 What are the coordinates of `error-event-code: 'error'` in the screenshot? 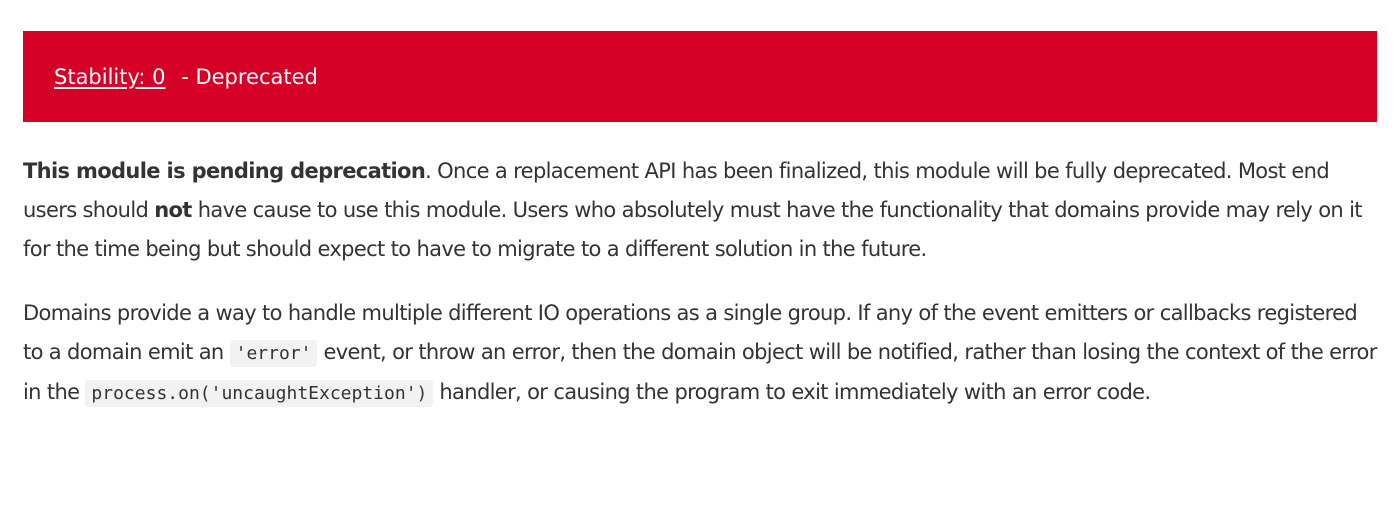 It's located at (273, 353).